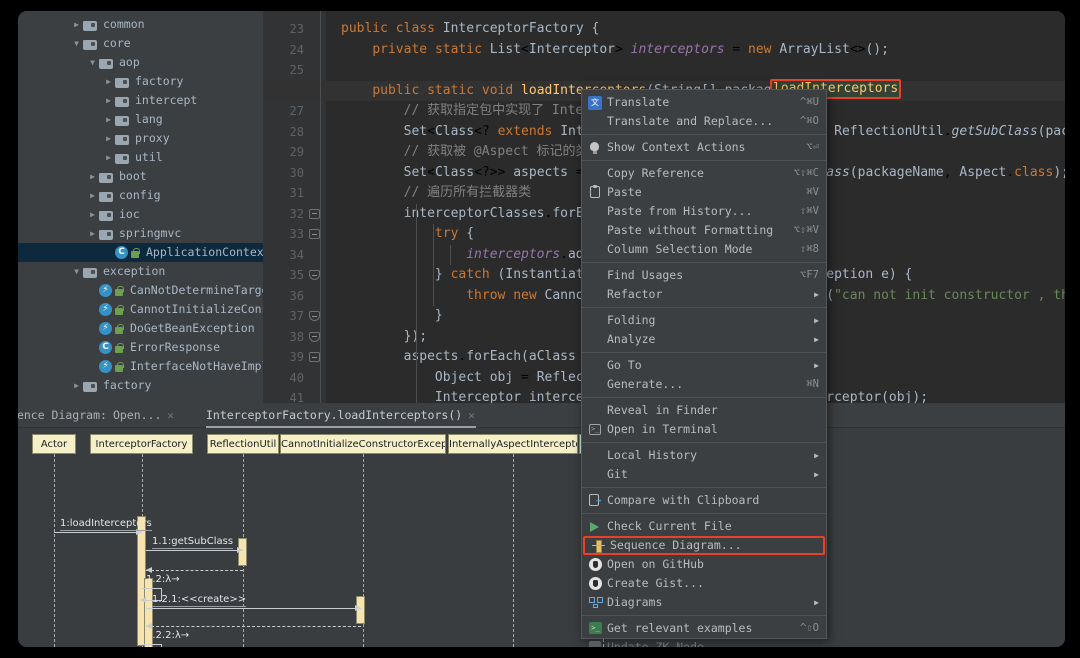 The image size is (1080, 658). I want to click on gutter-divider, so click(320, 207).